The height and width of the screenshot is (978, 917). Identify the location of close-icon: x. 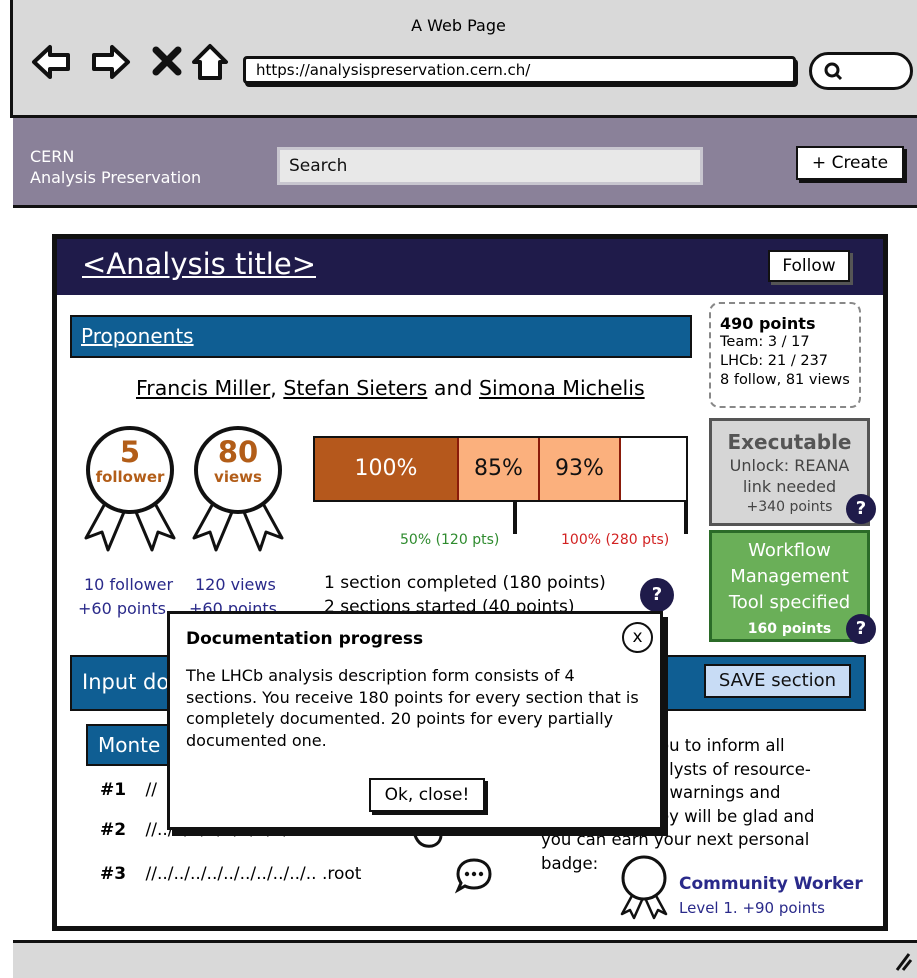
(637, 637).